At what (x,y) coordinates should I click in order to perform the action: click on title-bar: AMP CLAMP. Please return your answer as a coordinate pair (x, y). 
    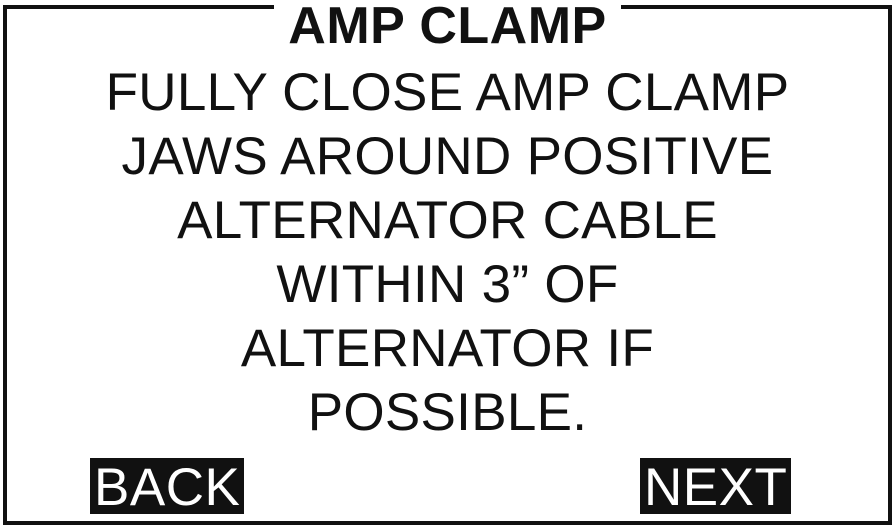
    Looking at the image, I should click on (447, 27).